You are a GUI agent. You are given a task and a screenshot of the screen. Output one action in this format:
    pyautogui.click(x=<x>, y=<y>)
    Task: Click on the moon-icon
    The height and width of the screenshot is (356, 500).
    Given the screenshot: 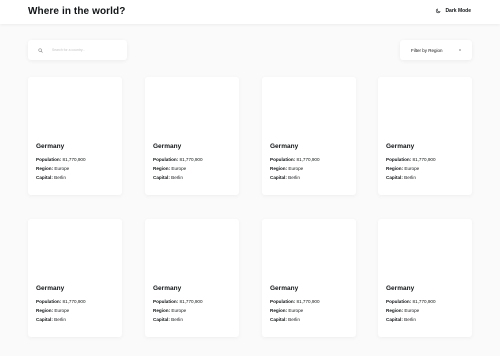 What is the action you would take?
    pyautogui.click(x=438, y=11)
    